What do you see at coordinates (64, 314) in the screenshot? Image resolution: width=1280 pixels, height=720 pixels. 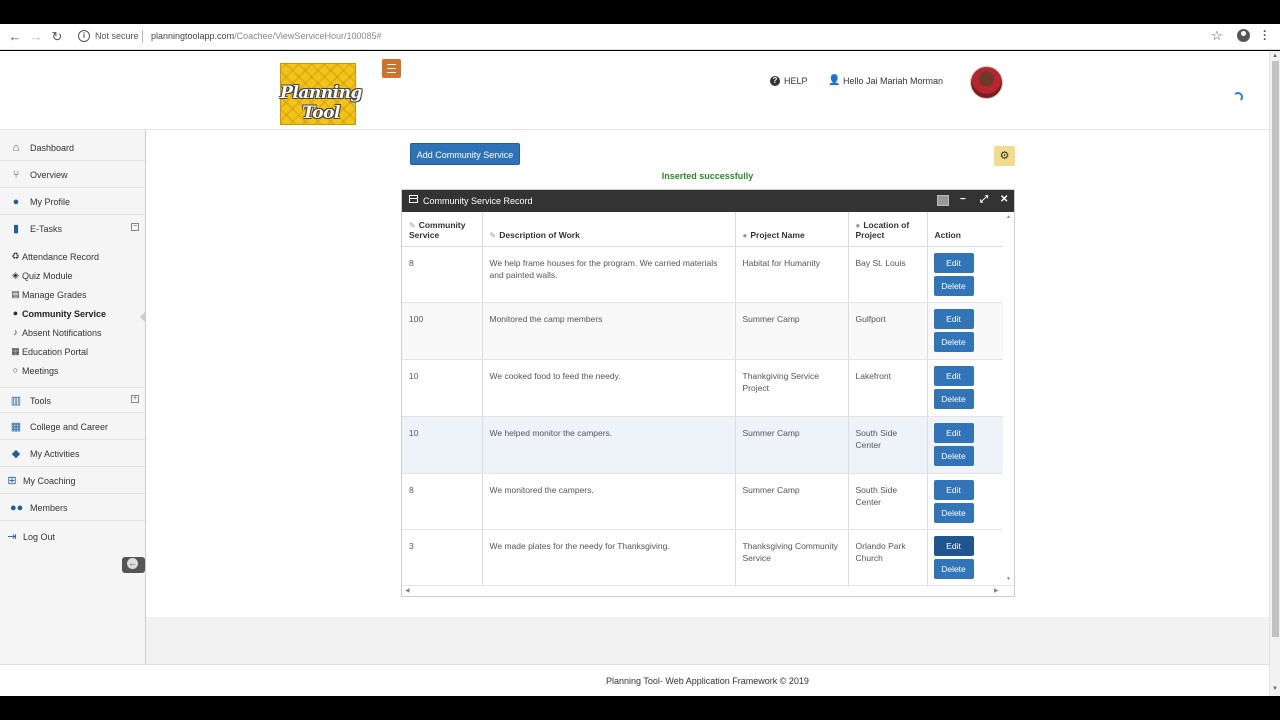 I see `sidebar-subitem-label: Community Service` at bounding box center [64, 314].